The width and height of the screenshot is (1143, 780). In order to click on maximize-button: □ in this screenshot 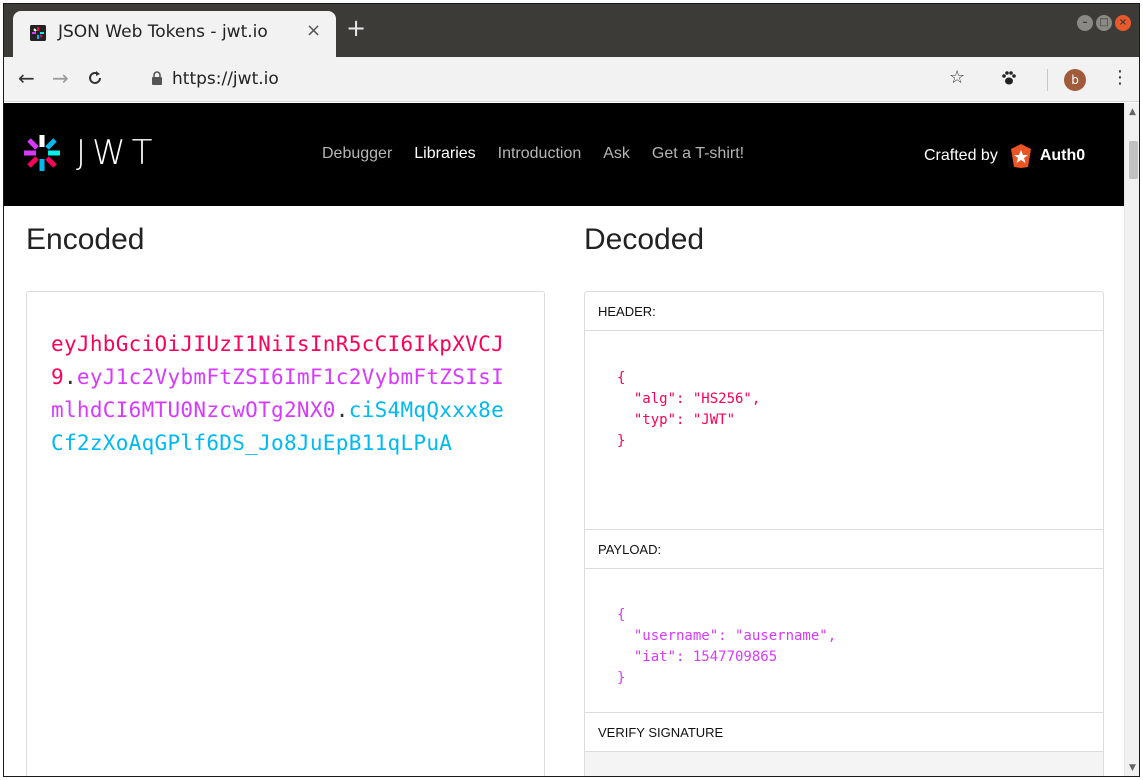, I will do `click(1104, 23)`.